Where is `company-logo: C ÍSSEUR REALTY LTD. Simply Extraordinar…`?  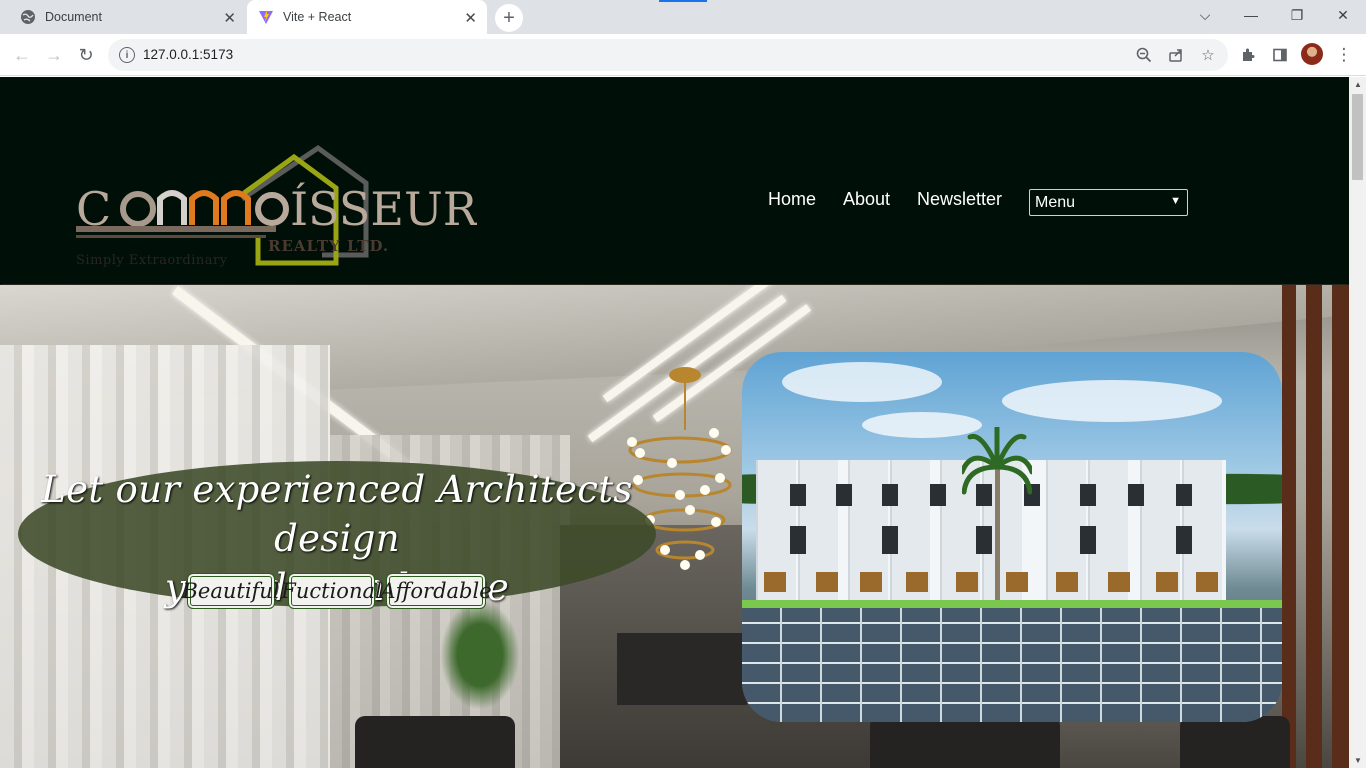 company-logo: C ÍSSEUR REALTY LTD. Simply Extraordinar… is located at coordinates (275, 206).